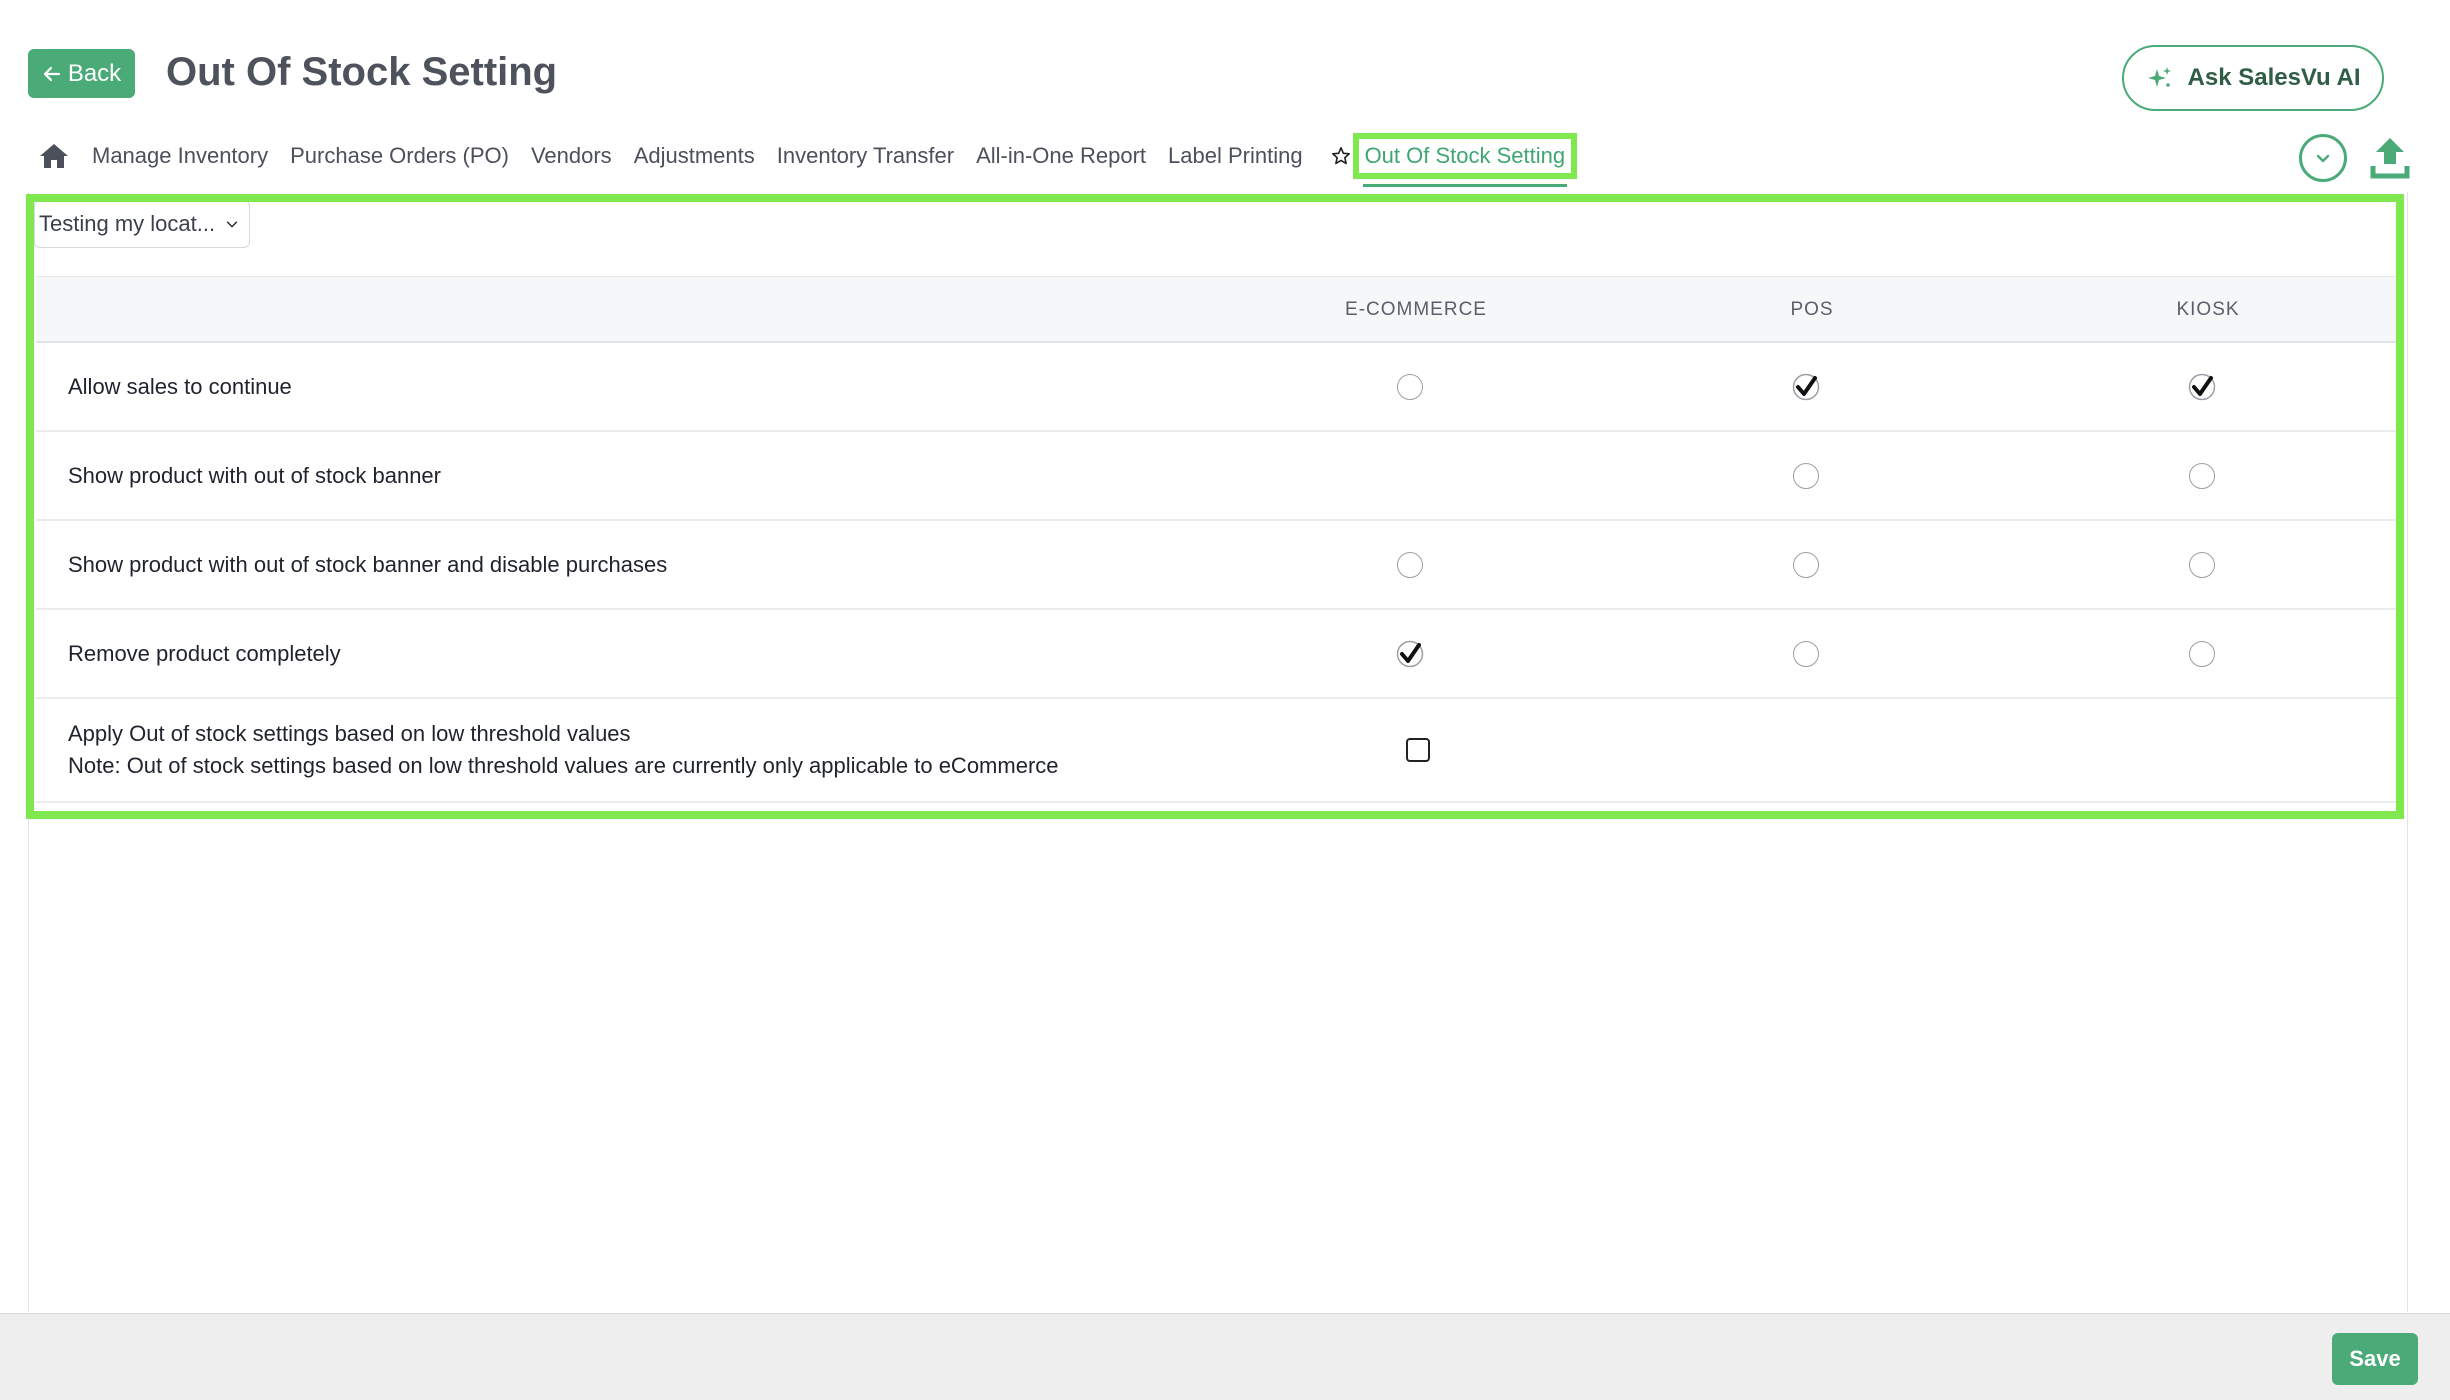 This screenshot has width=2450, height=1400. Describe the element at coordinates (1416, 309) in the screenshot. I see `column-header-ecommerce: E-COMMERCE` at that location.